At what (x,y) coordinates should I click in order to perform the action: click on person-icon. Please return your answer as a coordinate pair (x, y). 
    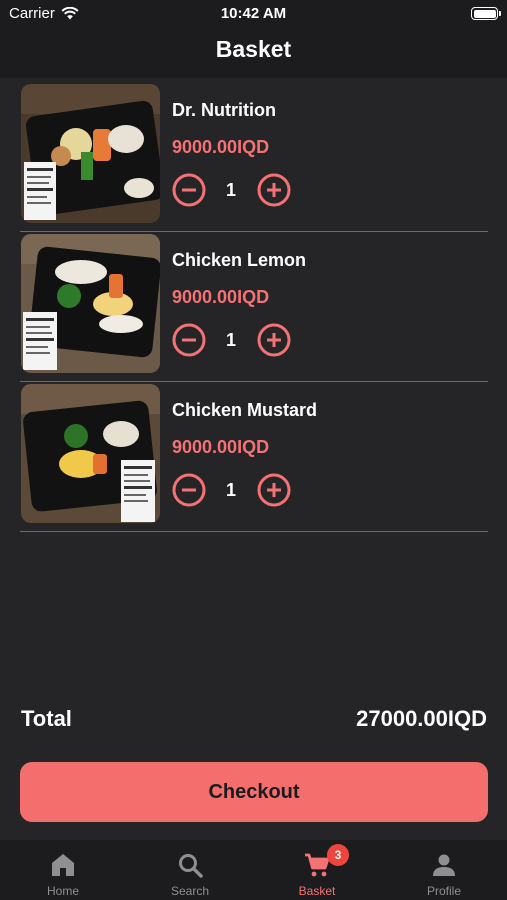
    Looking at the image, I should click on (444, 865).